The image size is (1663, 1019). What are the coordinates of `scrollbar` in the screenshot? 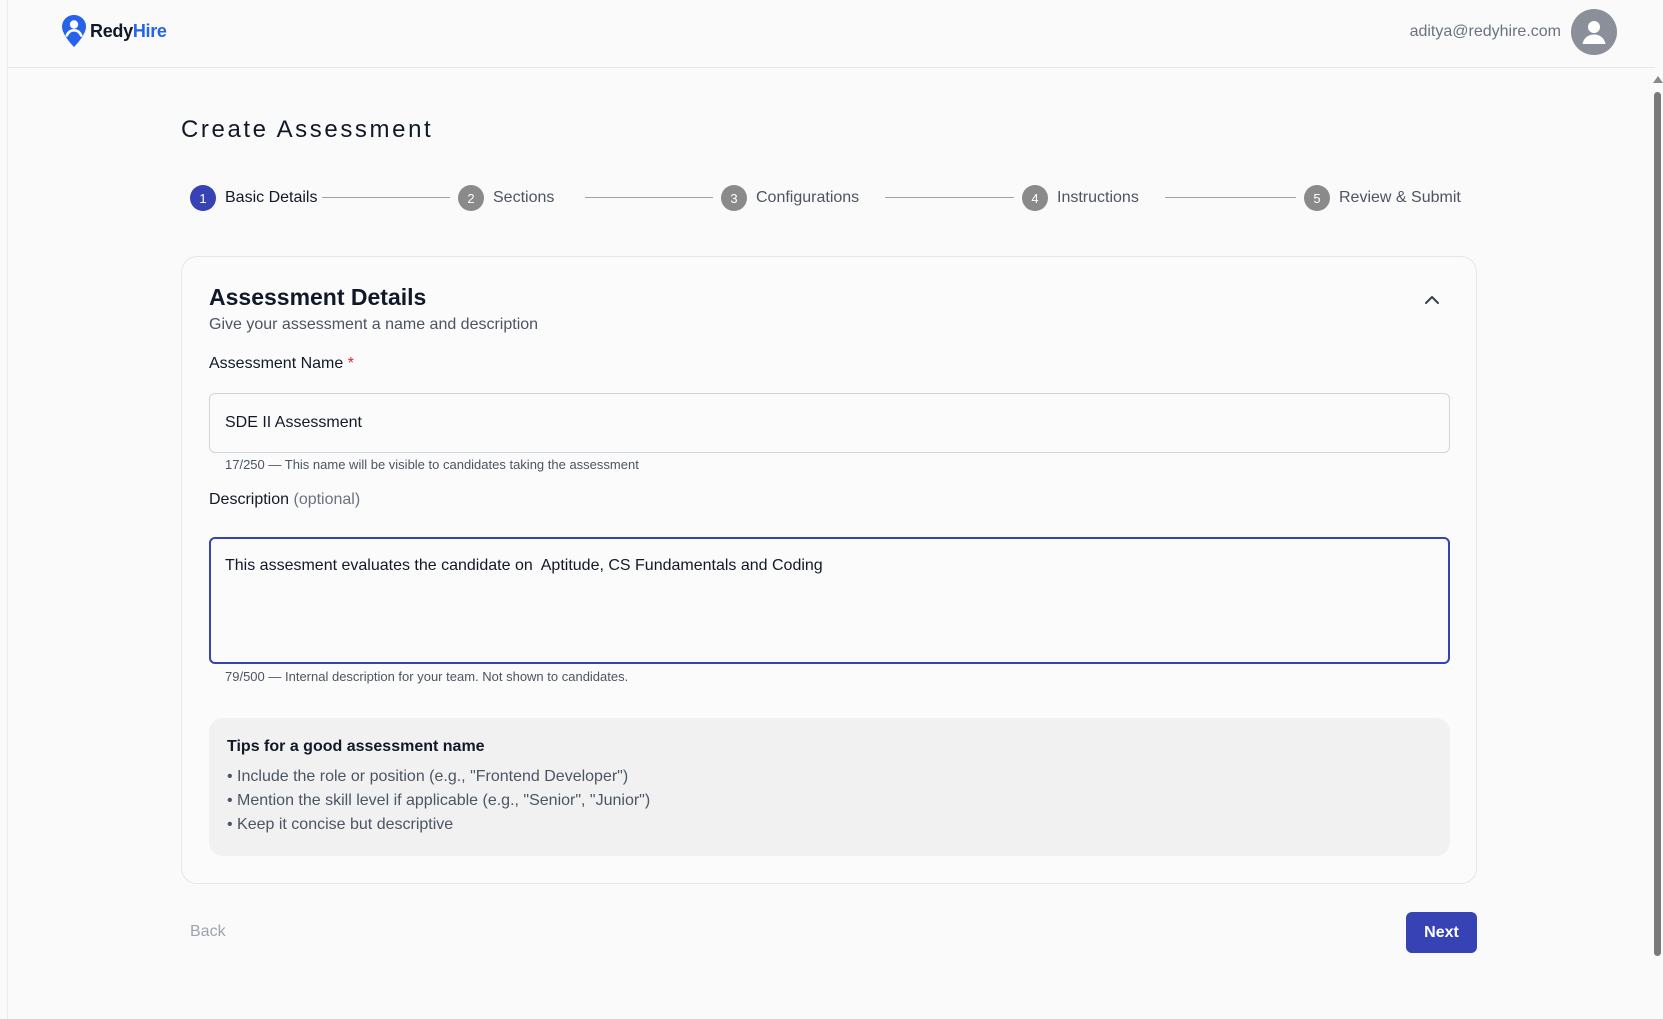 It's located at (1657, 547).